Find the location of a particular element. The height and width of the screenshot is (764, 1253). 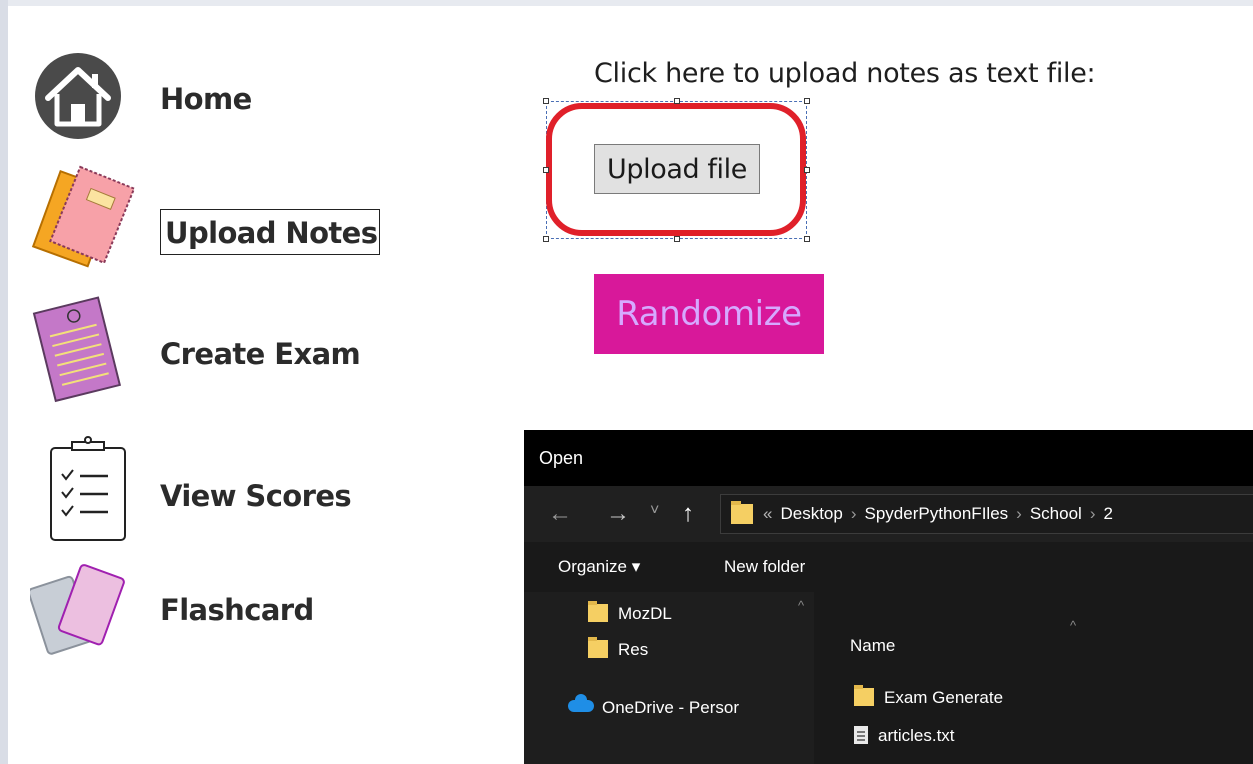

dialog-title: Open is located at coordinates (561, 458).